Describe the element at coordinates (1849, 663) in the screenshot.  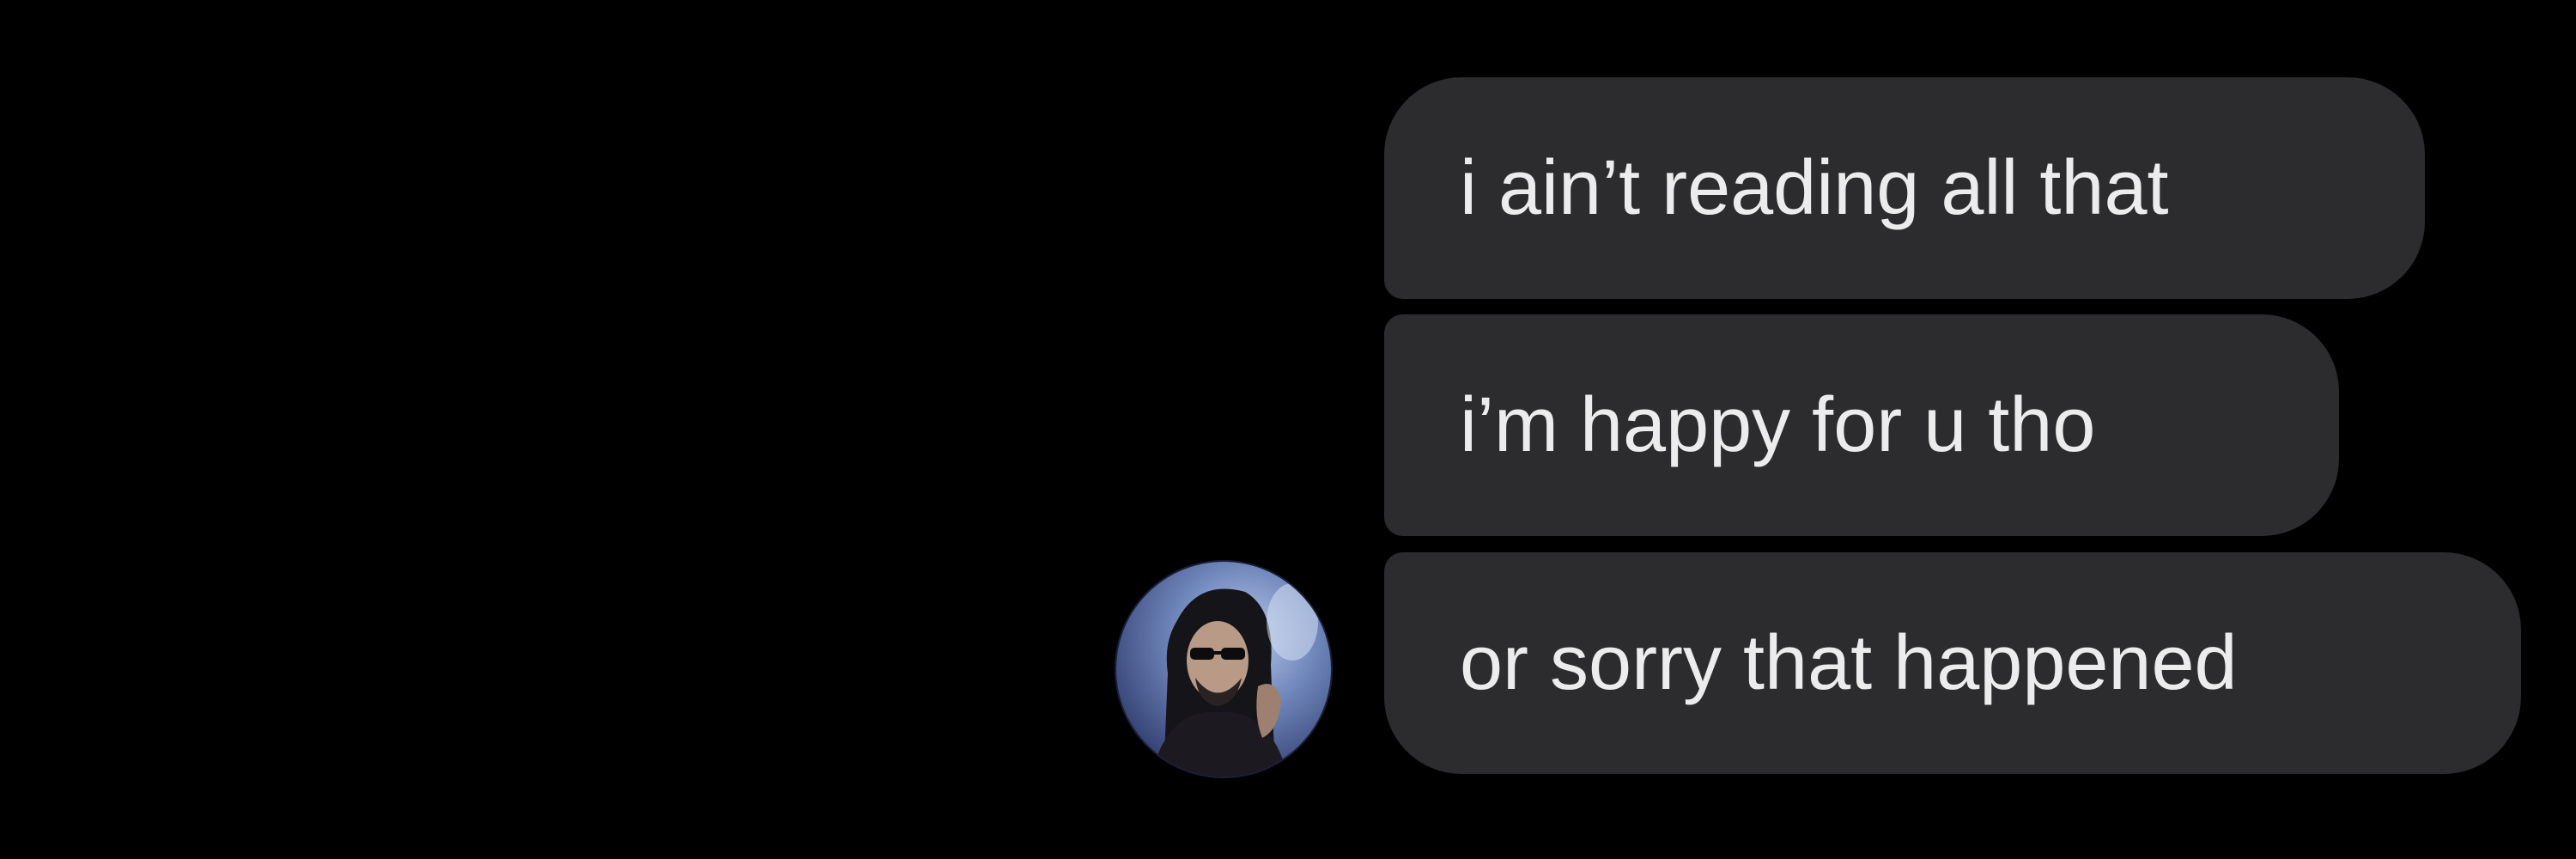
I see `message-text: or sorry that happened` at that location.